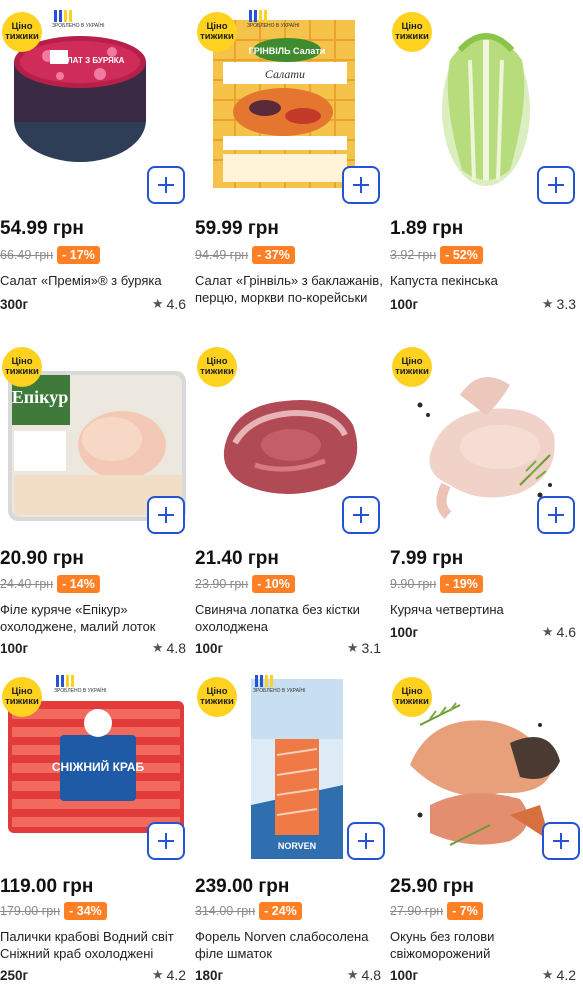  Describe the element at coordinates (47, 886) in the screenshot. I see `price: 119.00 грн` at that location.